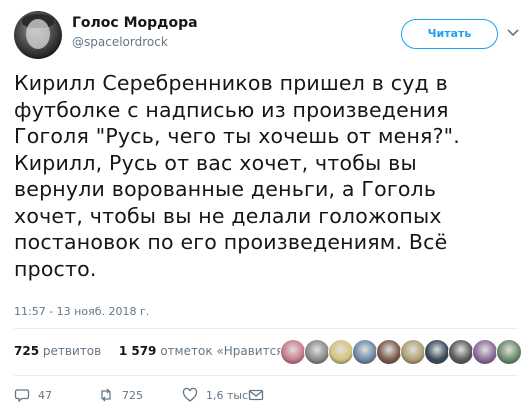 Image resolution: width=532 pixels, height=415 pixels. I want to click on avatar-face, so click(38, 34).